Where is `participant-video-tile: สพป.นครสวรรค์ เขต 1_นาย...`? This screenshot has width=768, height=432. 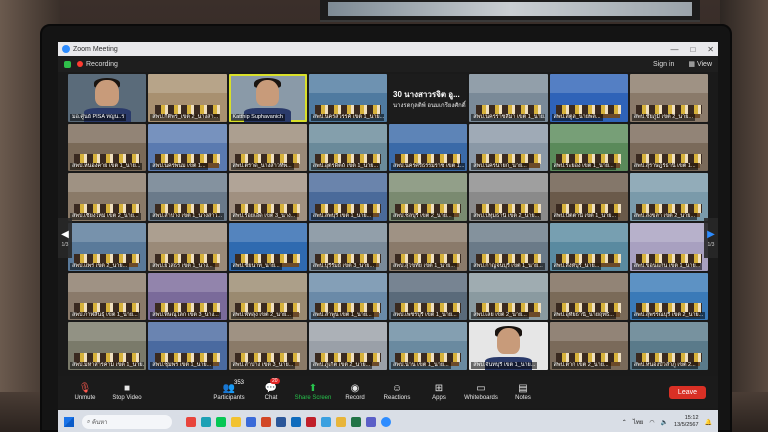 participant-video-tile: สพป.นครสวรรค์ เขต 1_นาย... is located at coordinates (347, 98).